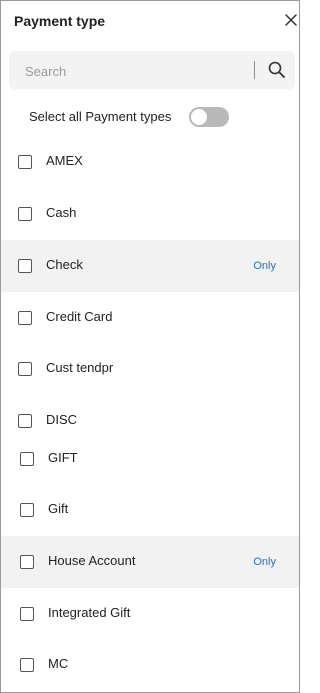 This screenshot has height=693, width=320. What do you see at coordinates (150, 614) in the screenshot?
I see `list-item: Integrated Gift` at bounding box center [150, 614].